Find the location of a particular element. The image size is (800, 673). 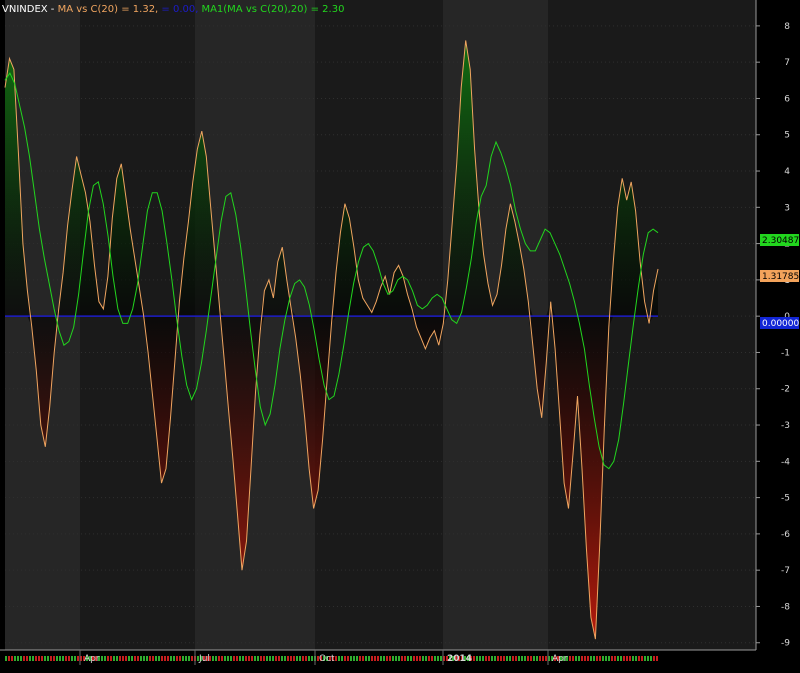

y-tick-label: 6 is located at coordinates (787, 99).